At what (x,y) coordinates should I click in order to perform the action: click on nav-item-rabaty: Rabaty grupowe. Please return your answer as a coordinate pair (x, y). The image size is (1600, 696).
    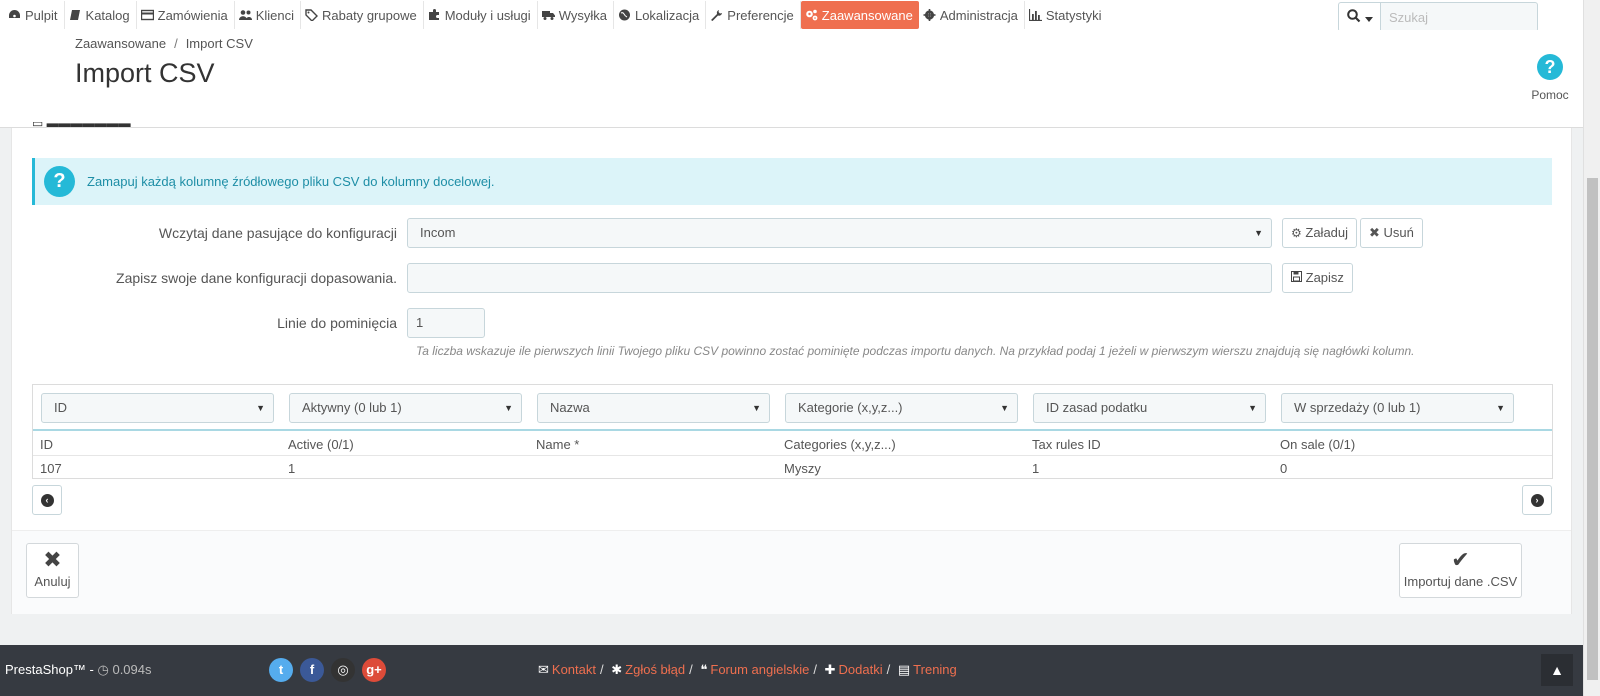
    Looking at the image, I should click on (362, 15).